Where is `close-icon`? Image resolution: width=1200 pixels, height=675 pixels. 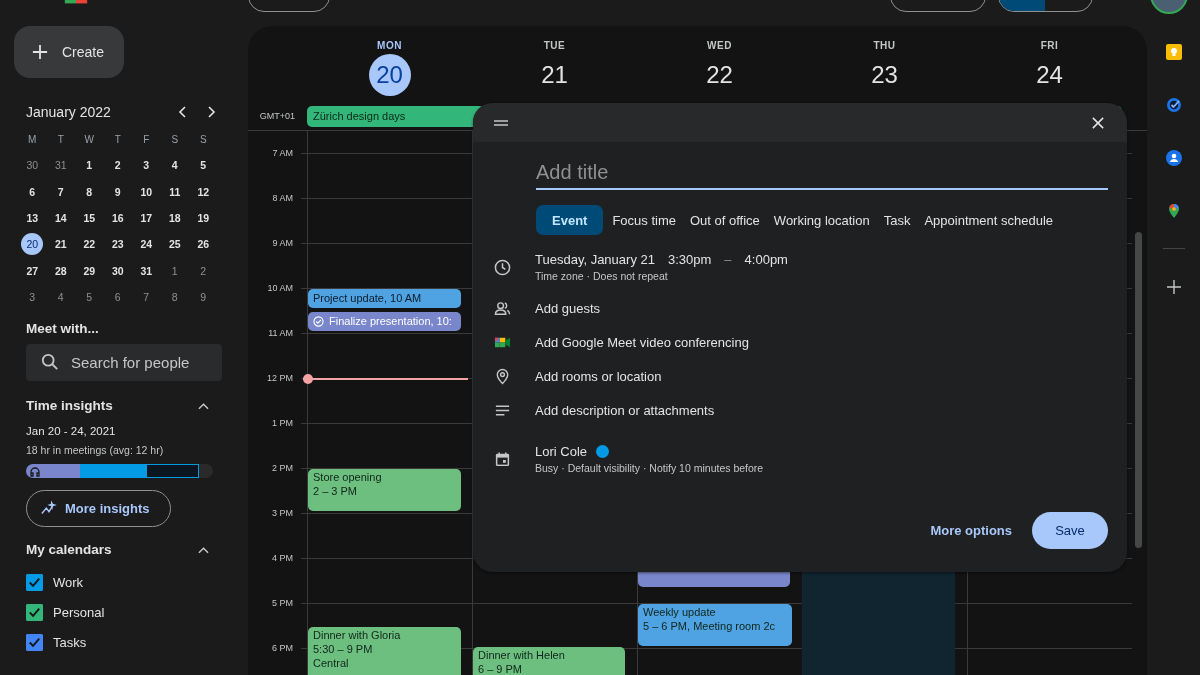
close-icon is located at coordinates (1098, 122).